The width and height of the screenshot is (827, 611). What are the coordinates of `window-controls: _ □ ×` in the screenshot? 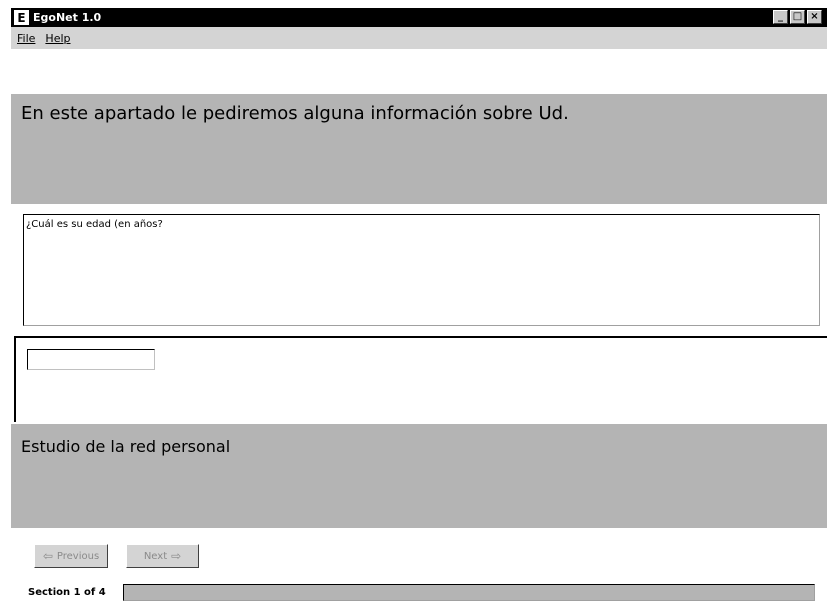 It's located at (797, 17).